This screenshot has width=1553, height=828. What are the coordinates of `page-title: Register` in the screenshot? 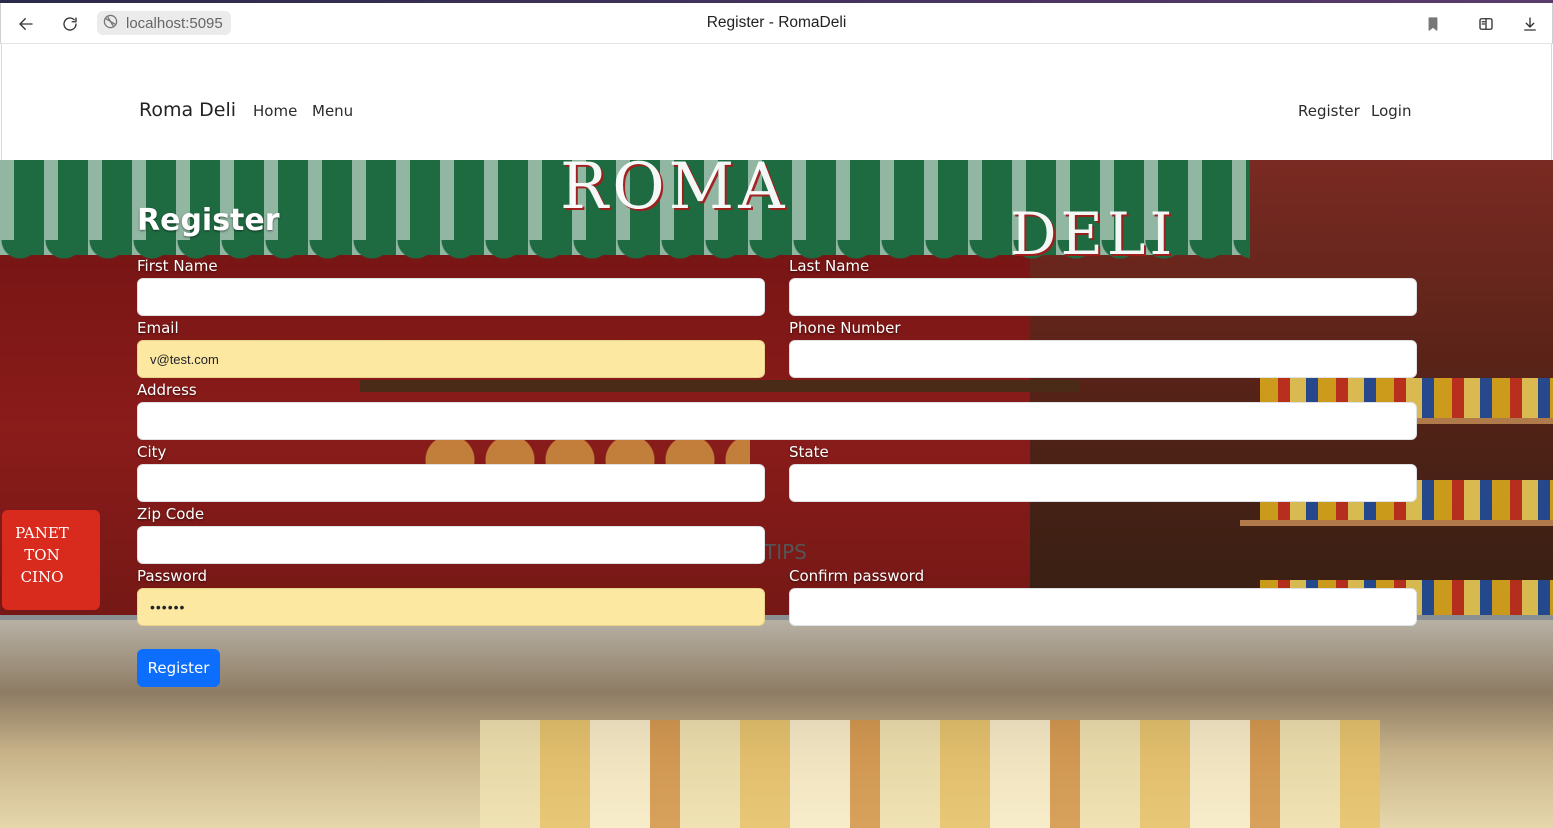 It's located at (208, 220).